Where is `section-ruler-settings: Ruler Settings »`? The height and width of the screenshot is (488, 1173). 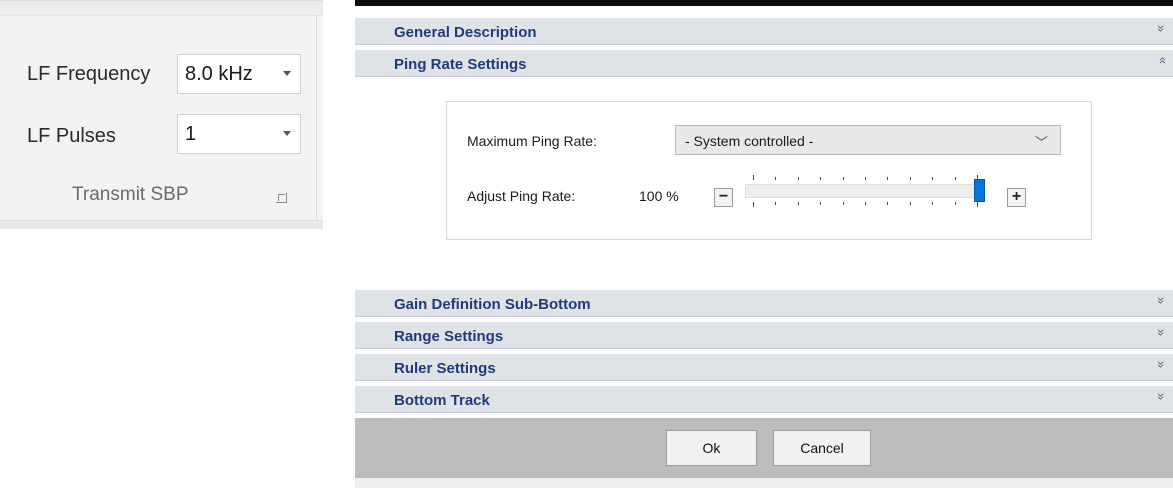 section-ruler-settings: Ruler Settings » is located at coordinates (764, 367).